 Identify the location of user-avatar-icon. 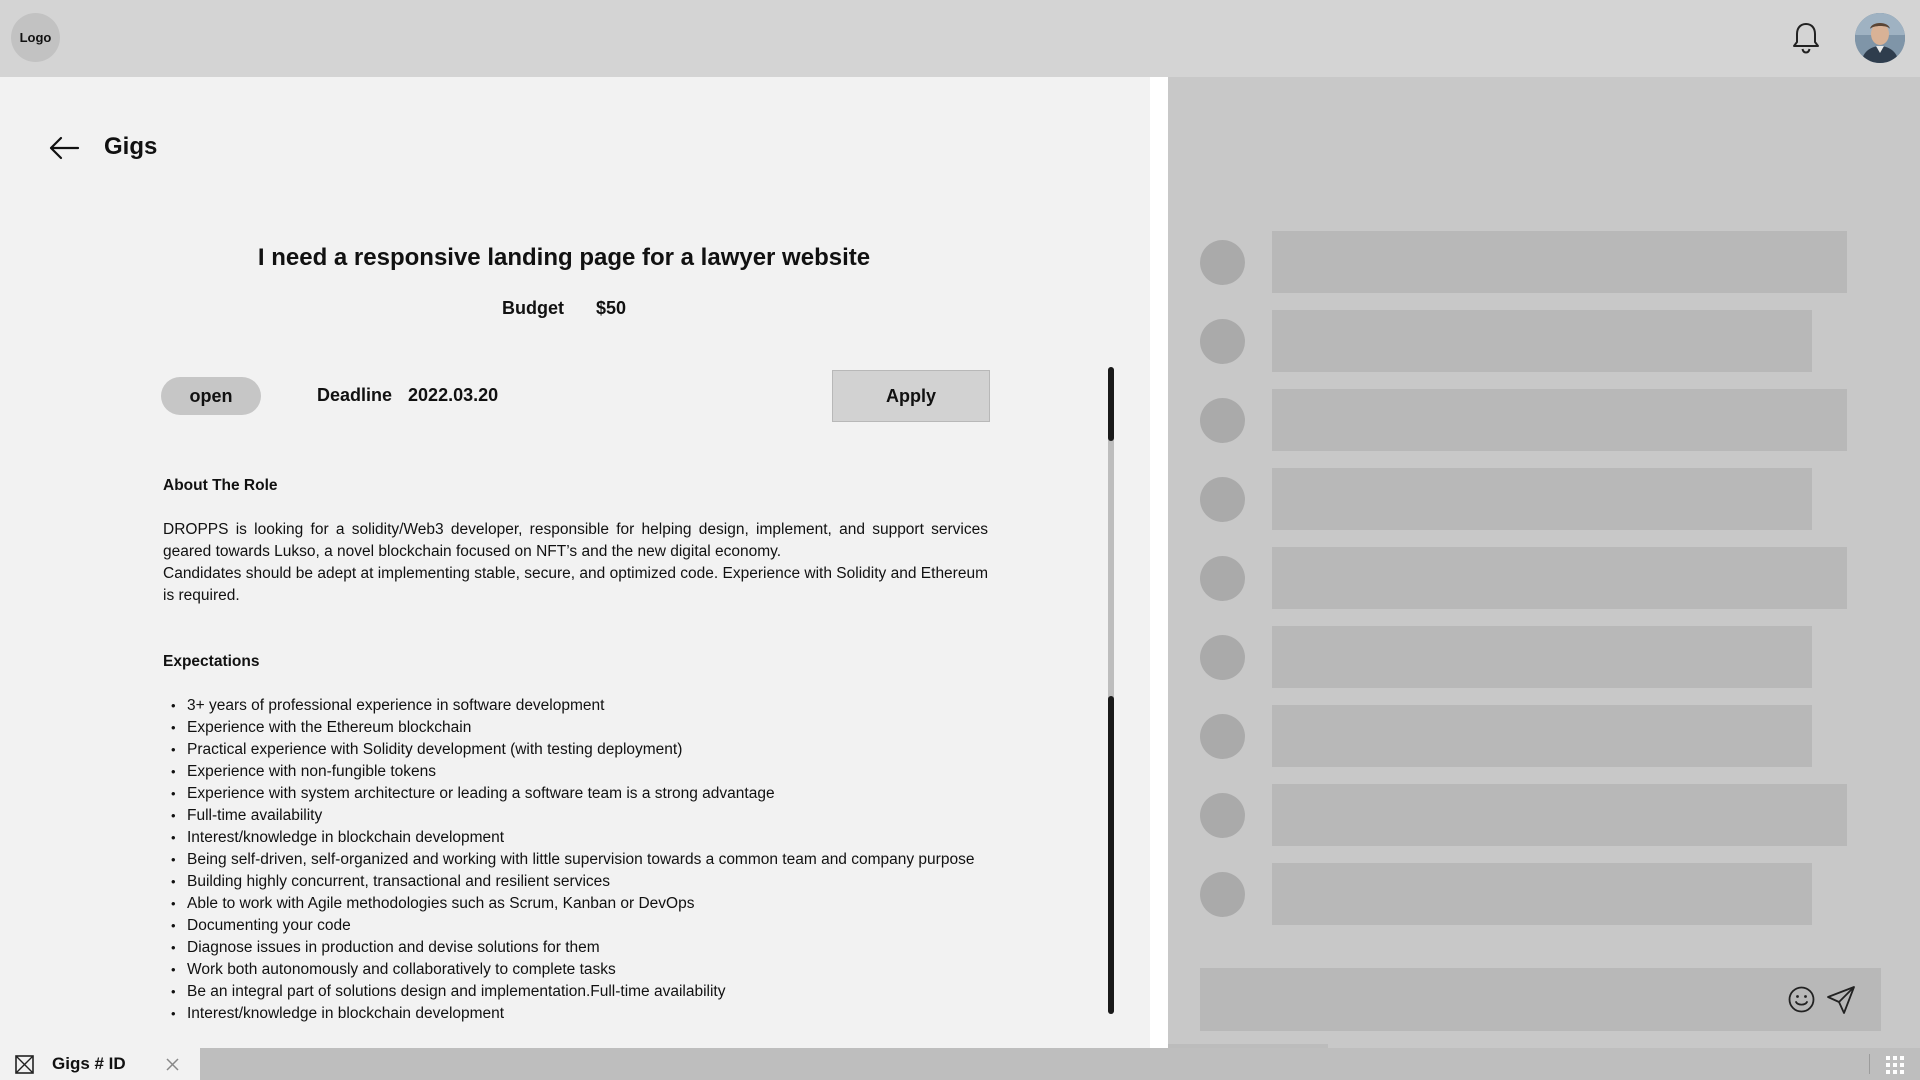
(1880, 38).